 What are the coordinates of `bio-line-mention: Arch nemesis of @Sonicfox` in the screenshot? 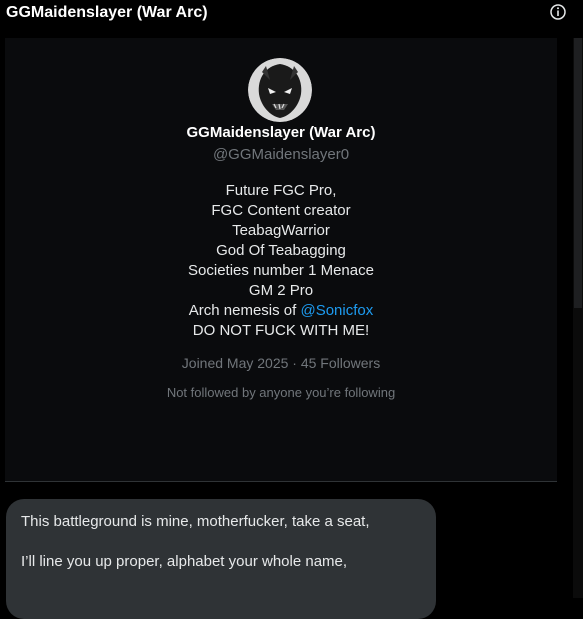 It's located at (281, 311).